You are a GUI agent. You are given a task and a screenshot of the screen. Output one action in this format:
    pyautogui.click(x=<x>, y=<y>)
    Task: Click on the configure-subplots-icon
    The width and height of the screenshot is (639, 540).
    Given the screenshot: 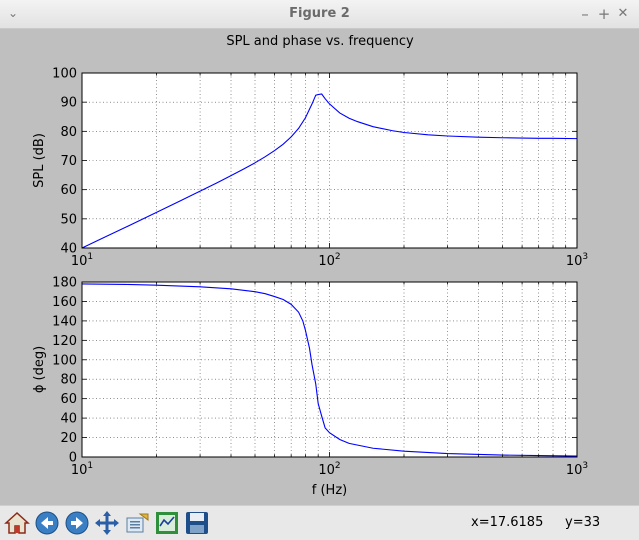 What is the action you would take?
    pyautogui.click(x=167, y=523)
    